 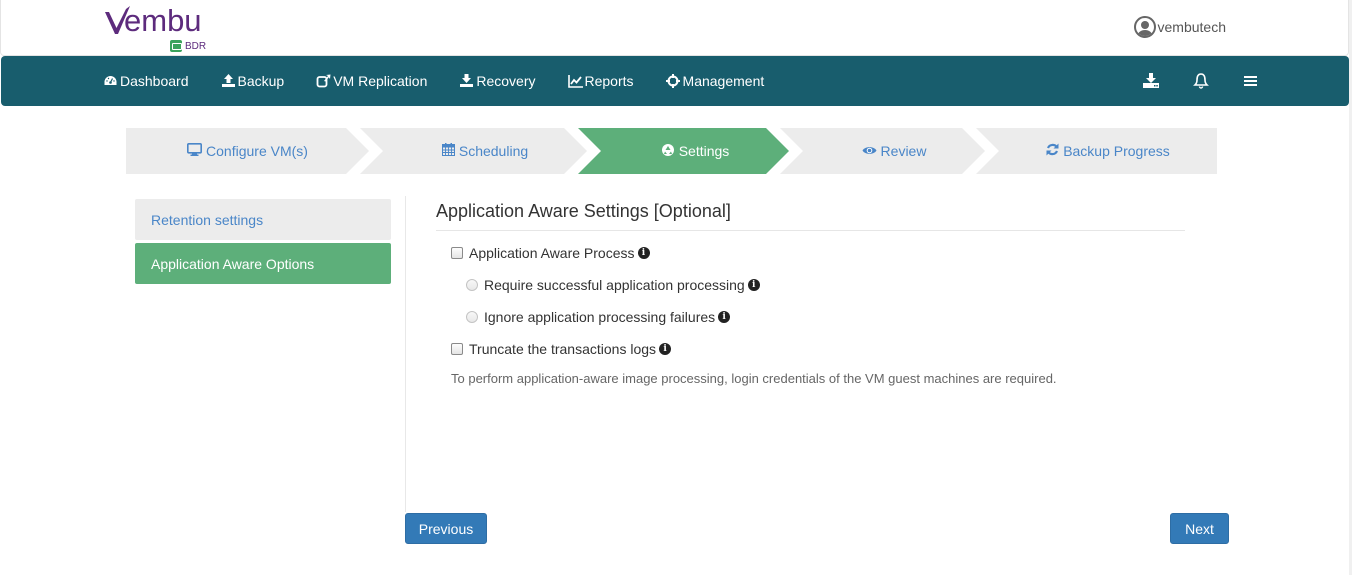 What do you see at coordinates (371, 81) in the screenshot?
I see `nav-vm-replication: VM Replication` at bounding box center [371, 81].